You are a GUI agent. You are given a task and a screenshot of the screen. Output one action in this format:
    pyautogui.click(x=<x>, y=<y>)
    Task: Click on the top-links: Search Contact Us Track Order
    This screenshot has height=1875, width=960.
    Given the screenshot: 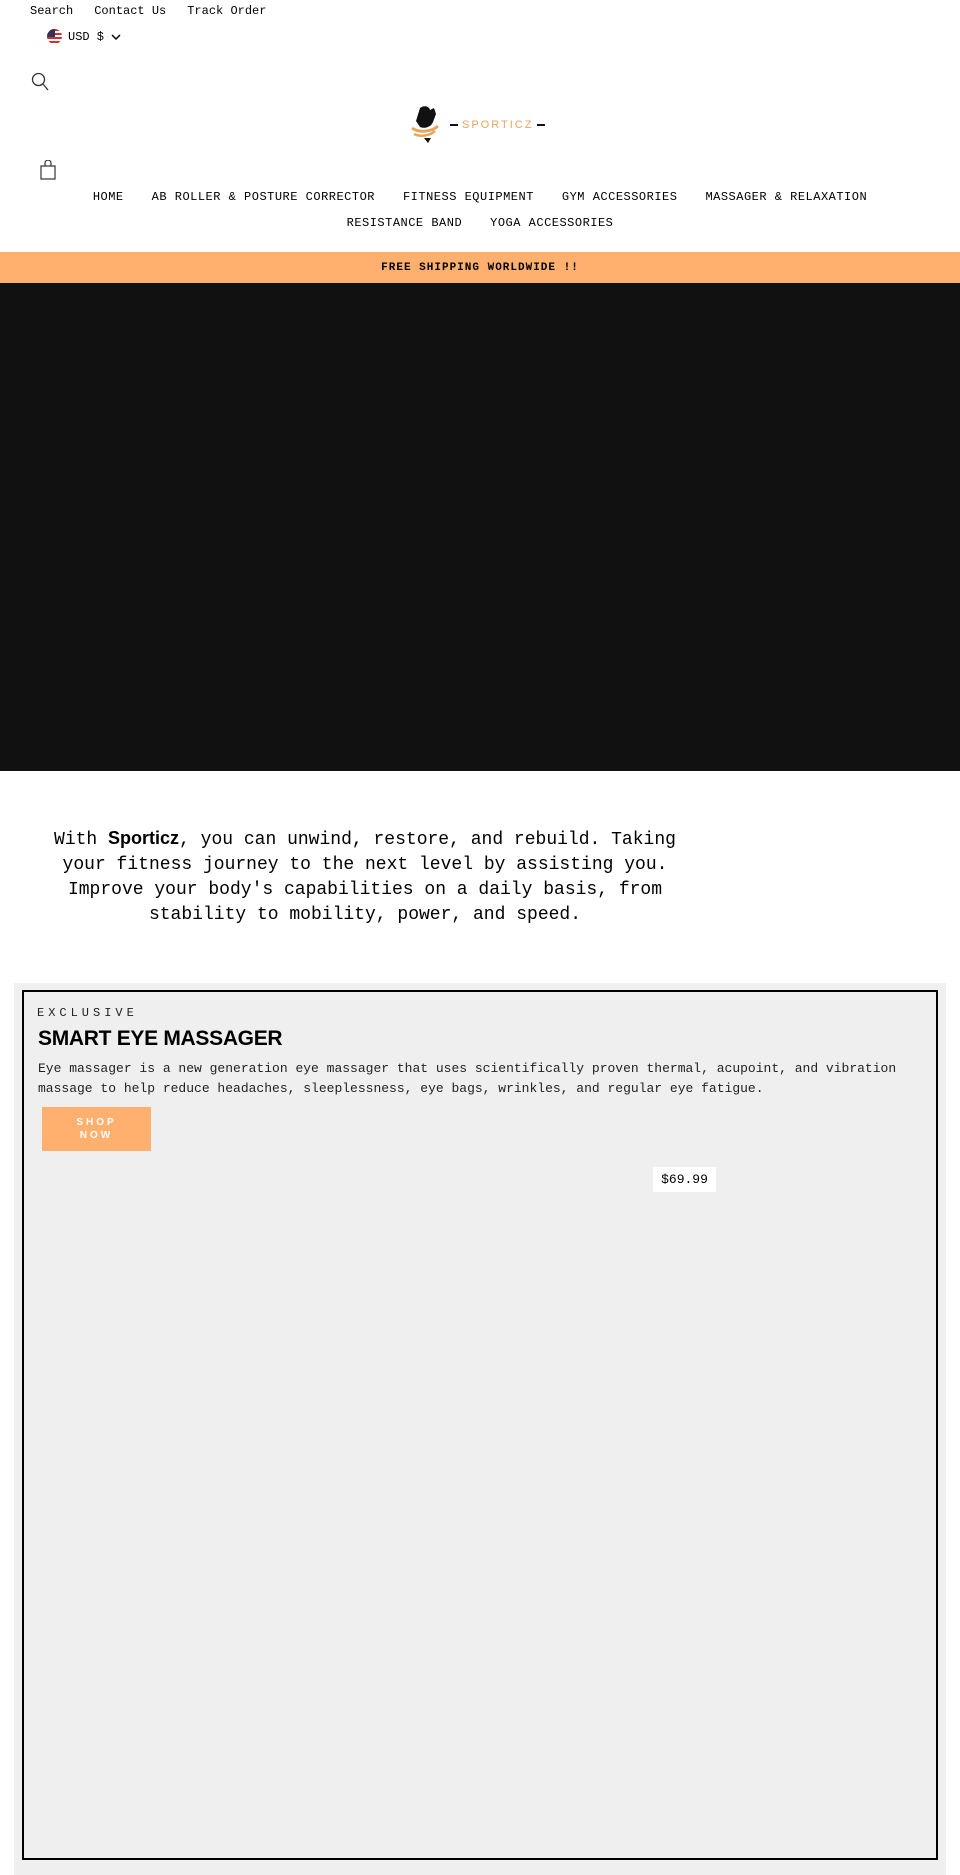 What is the action you would take?
    pyautogui.click(x=148, y=11)
    